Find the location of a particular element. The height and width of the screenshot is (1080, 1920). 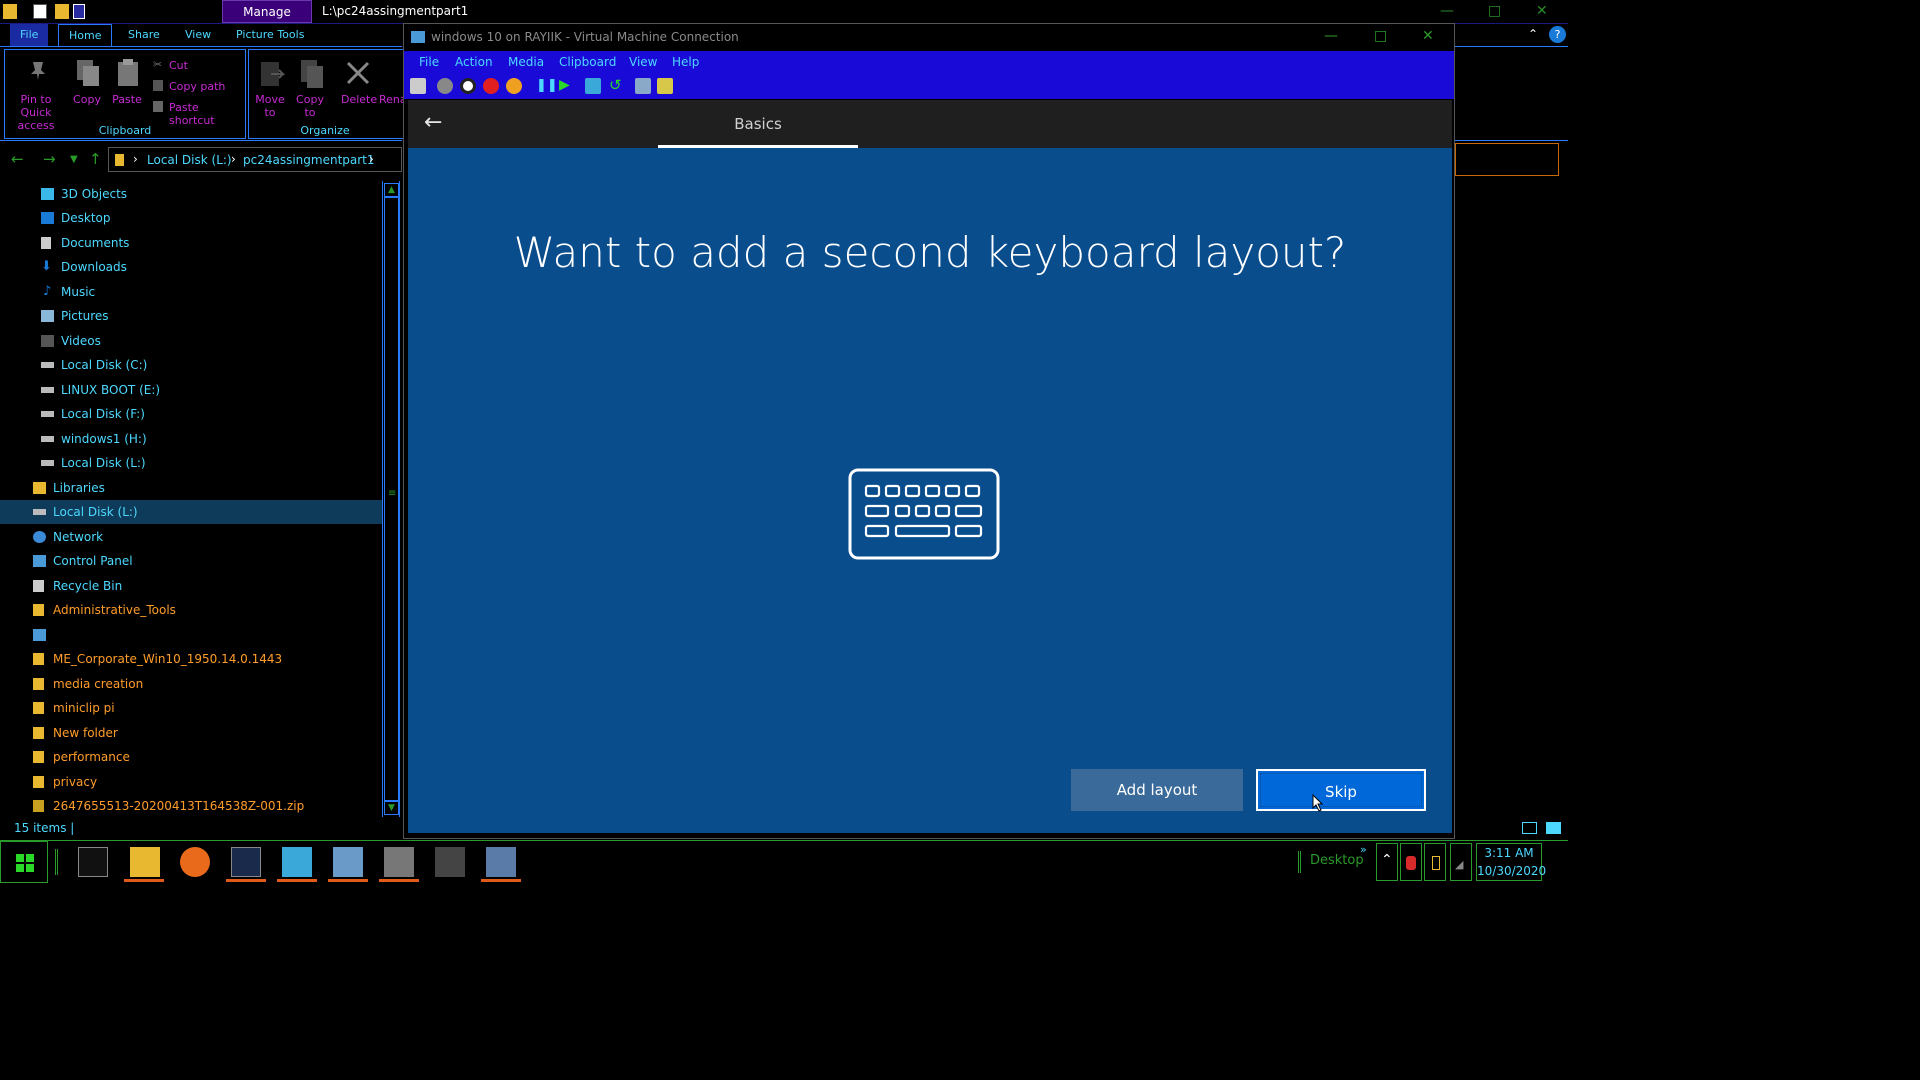

customize-icon is located at coordinates (79, 11).